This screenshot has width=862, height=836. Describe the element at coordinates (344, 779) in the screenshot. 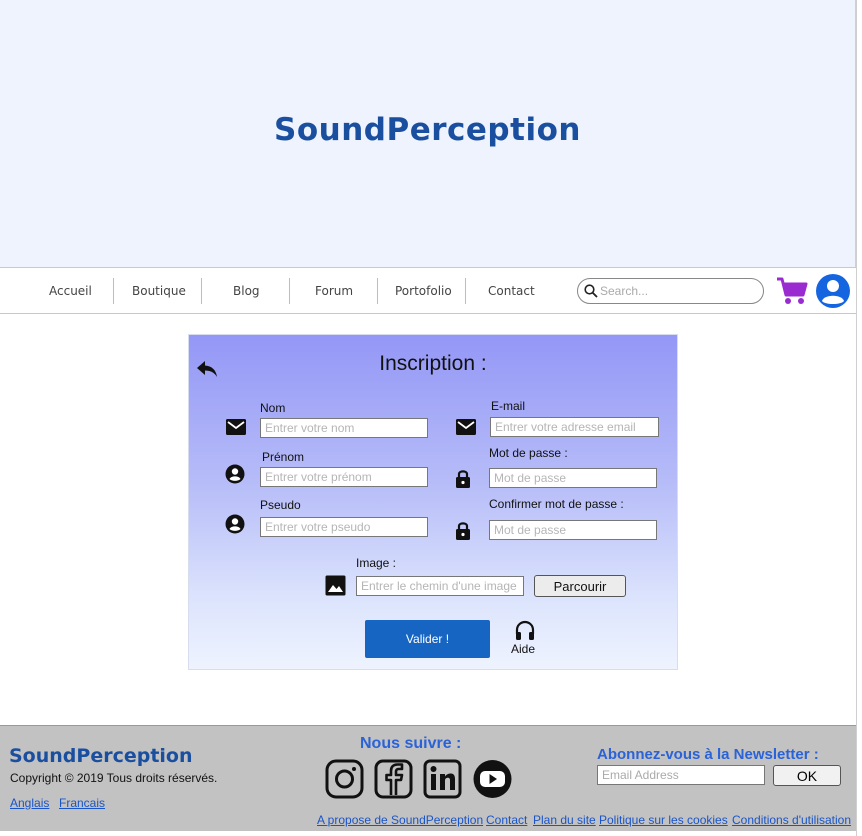

I see `instagram-icon` at that location.